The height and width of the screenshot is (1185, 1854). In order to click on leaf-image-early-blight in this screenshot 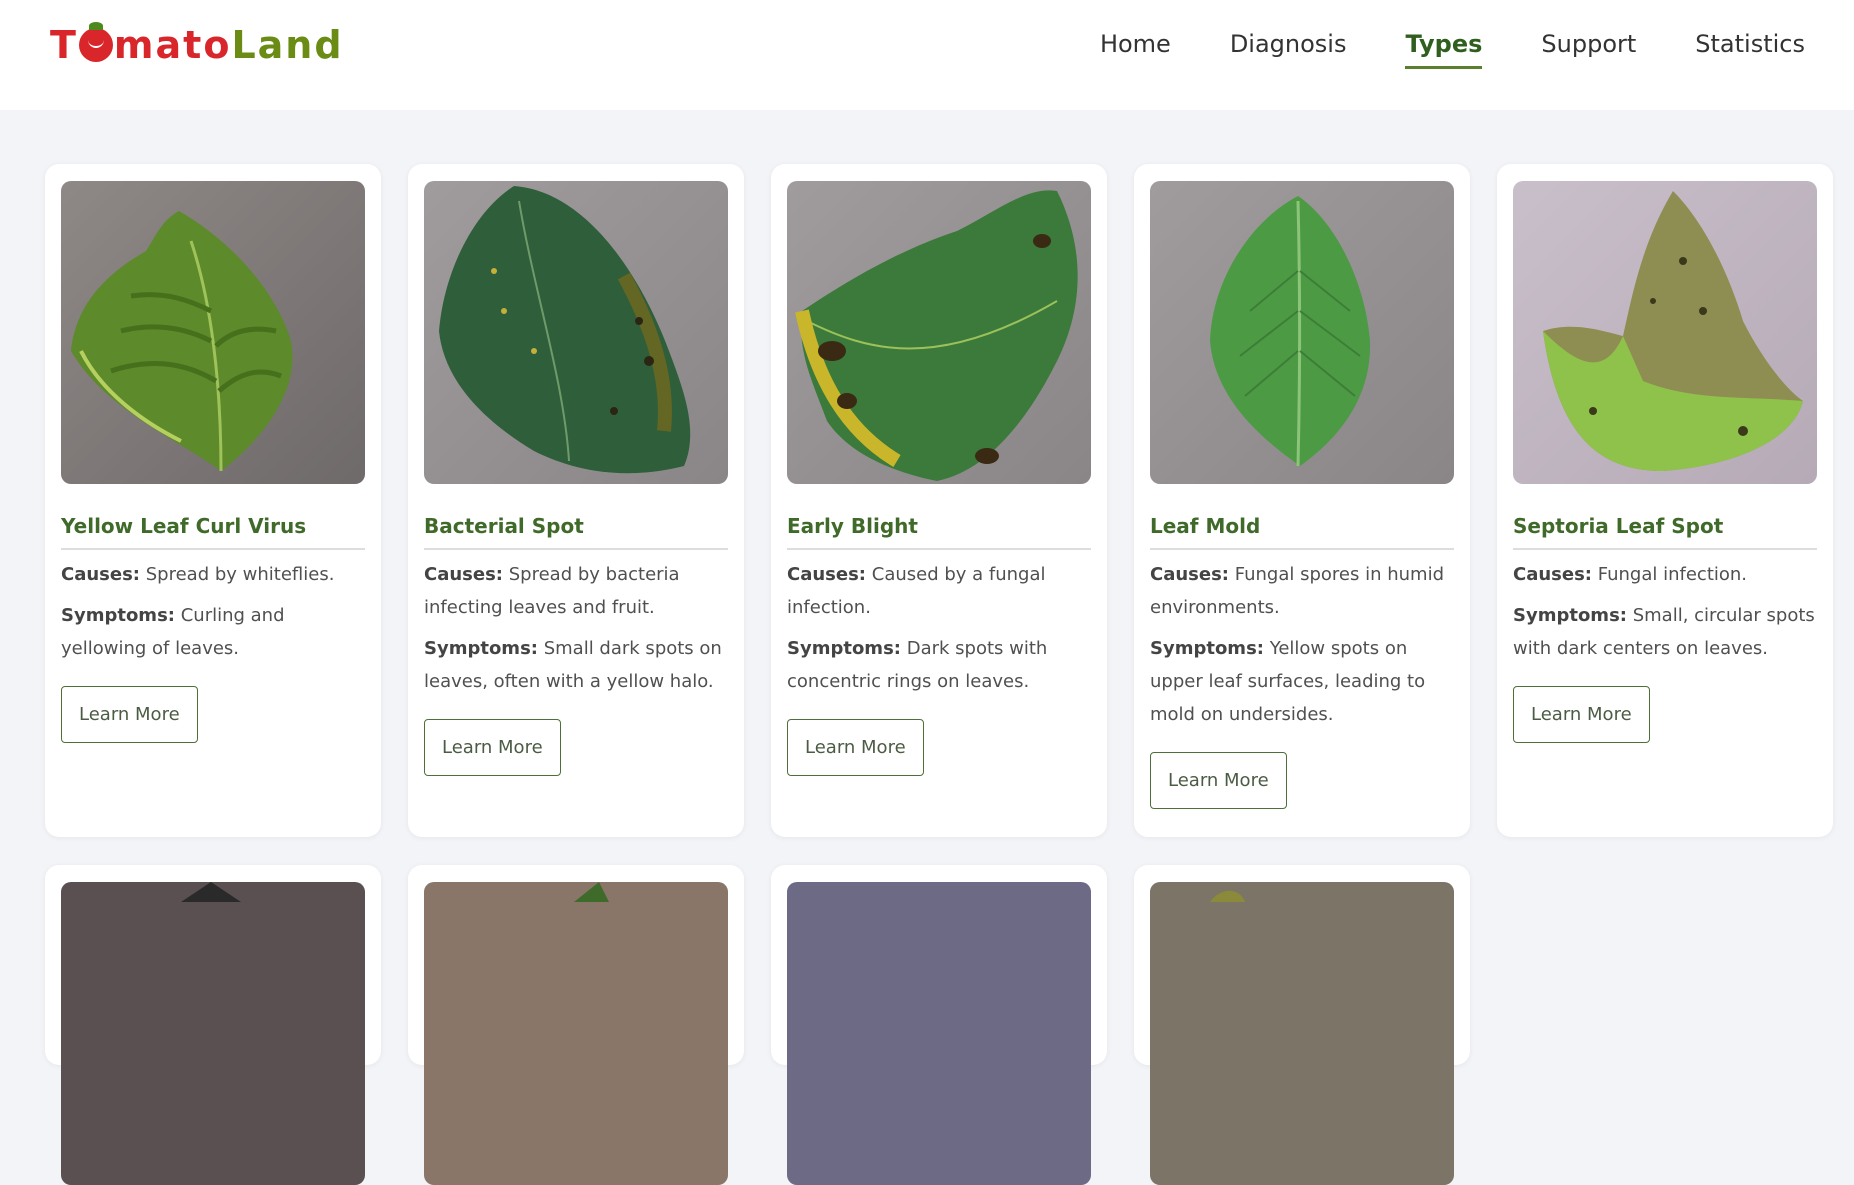, I will do `click(939, 332)`.